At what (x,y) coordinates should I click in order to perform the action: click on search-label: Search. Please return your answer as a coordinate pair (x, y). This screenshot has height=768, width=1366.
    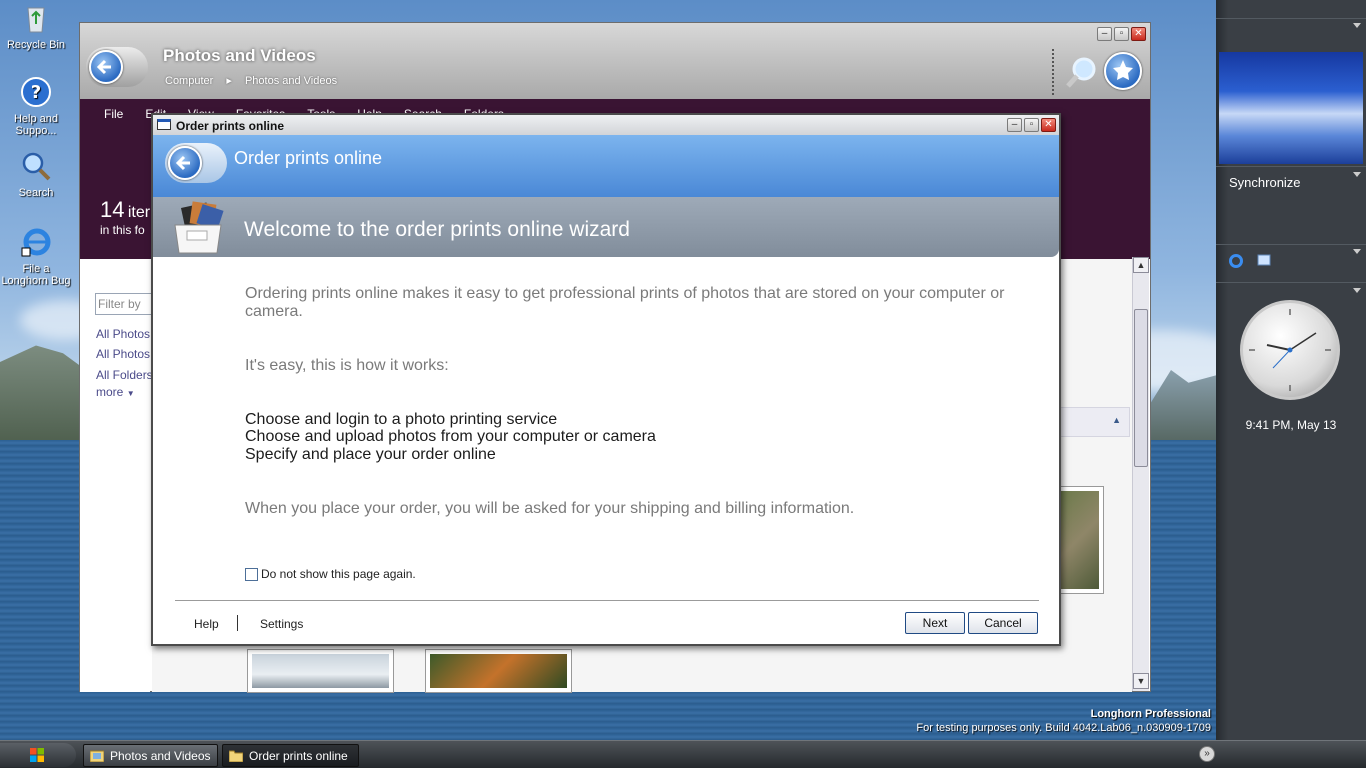
    Looking at the image, I should click on (36, 193).